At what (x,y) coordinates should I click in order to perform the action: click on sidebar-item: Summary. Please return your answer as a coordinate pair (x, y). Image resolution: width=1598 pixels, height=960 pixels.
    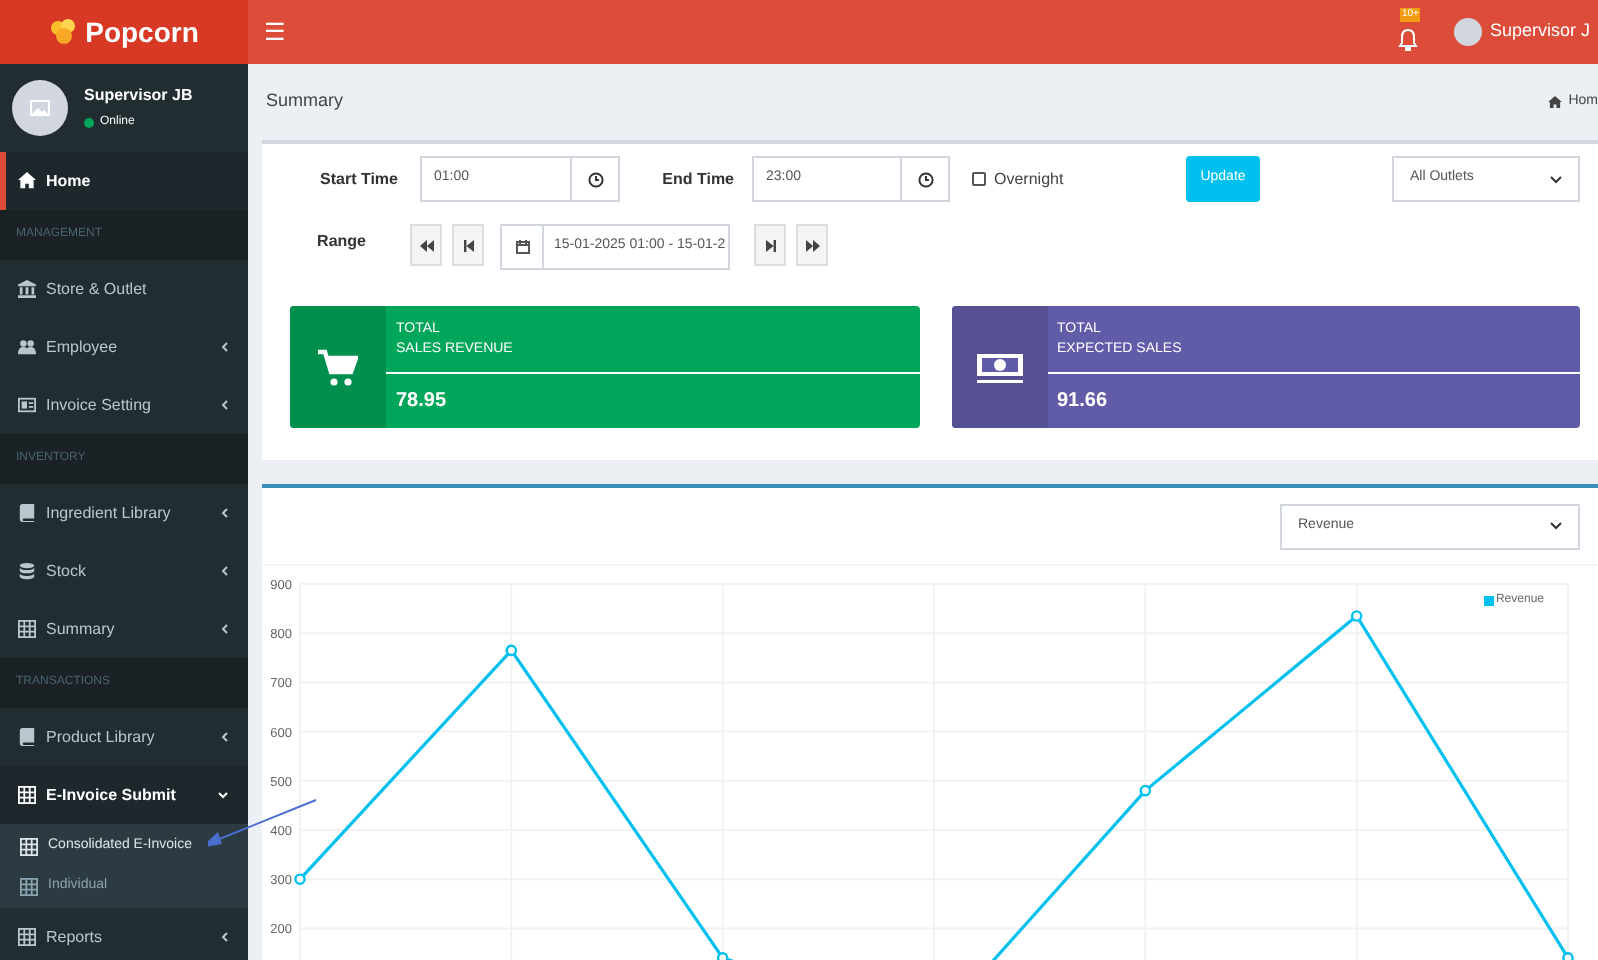
    Looking at the image, I should click on (124, 629).